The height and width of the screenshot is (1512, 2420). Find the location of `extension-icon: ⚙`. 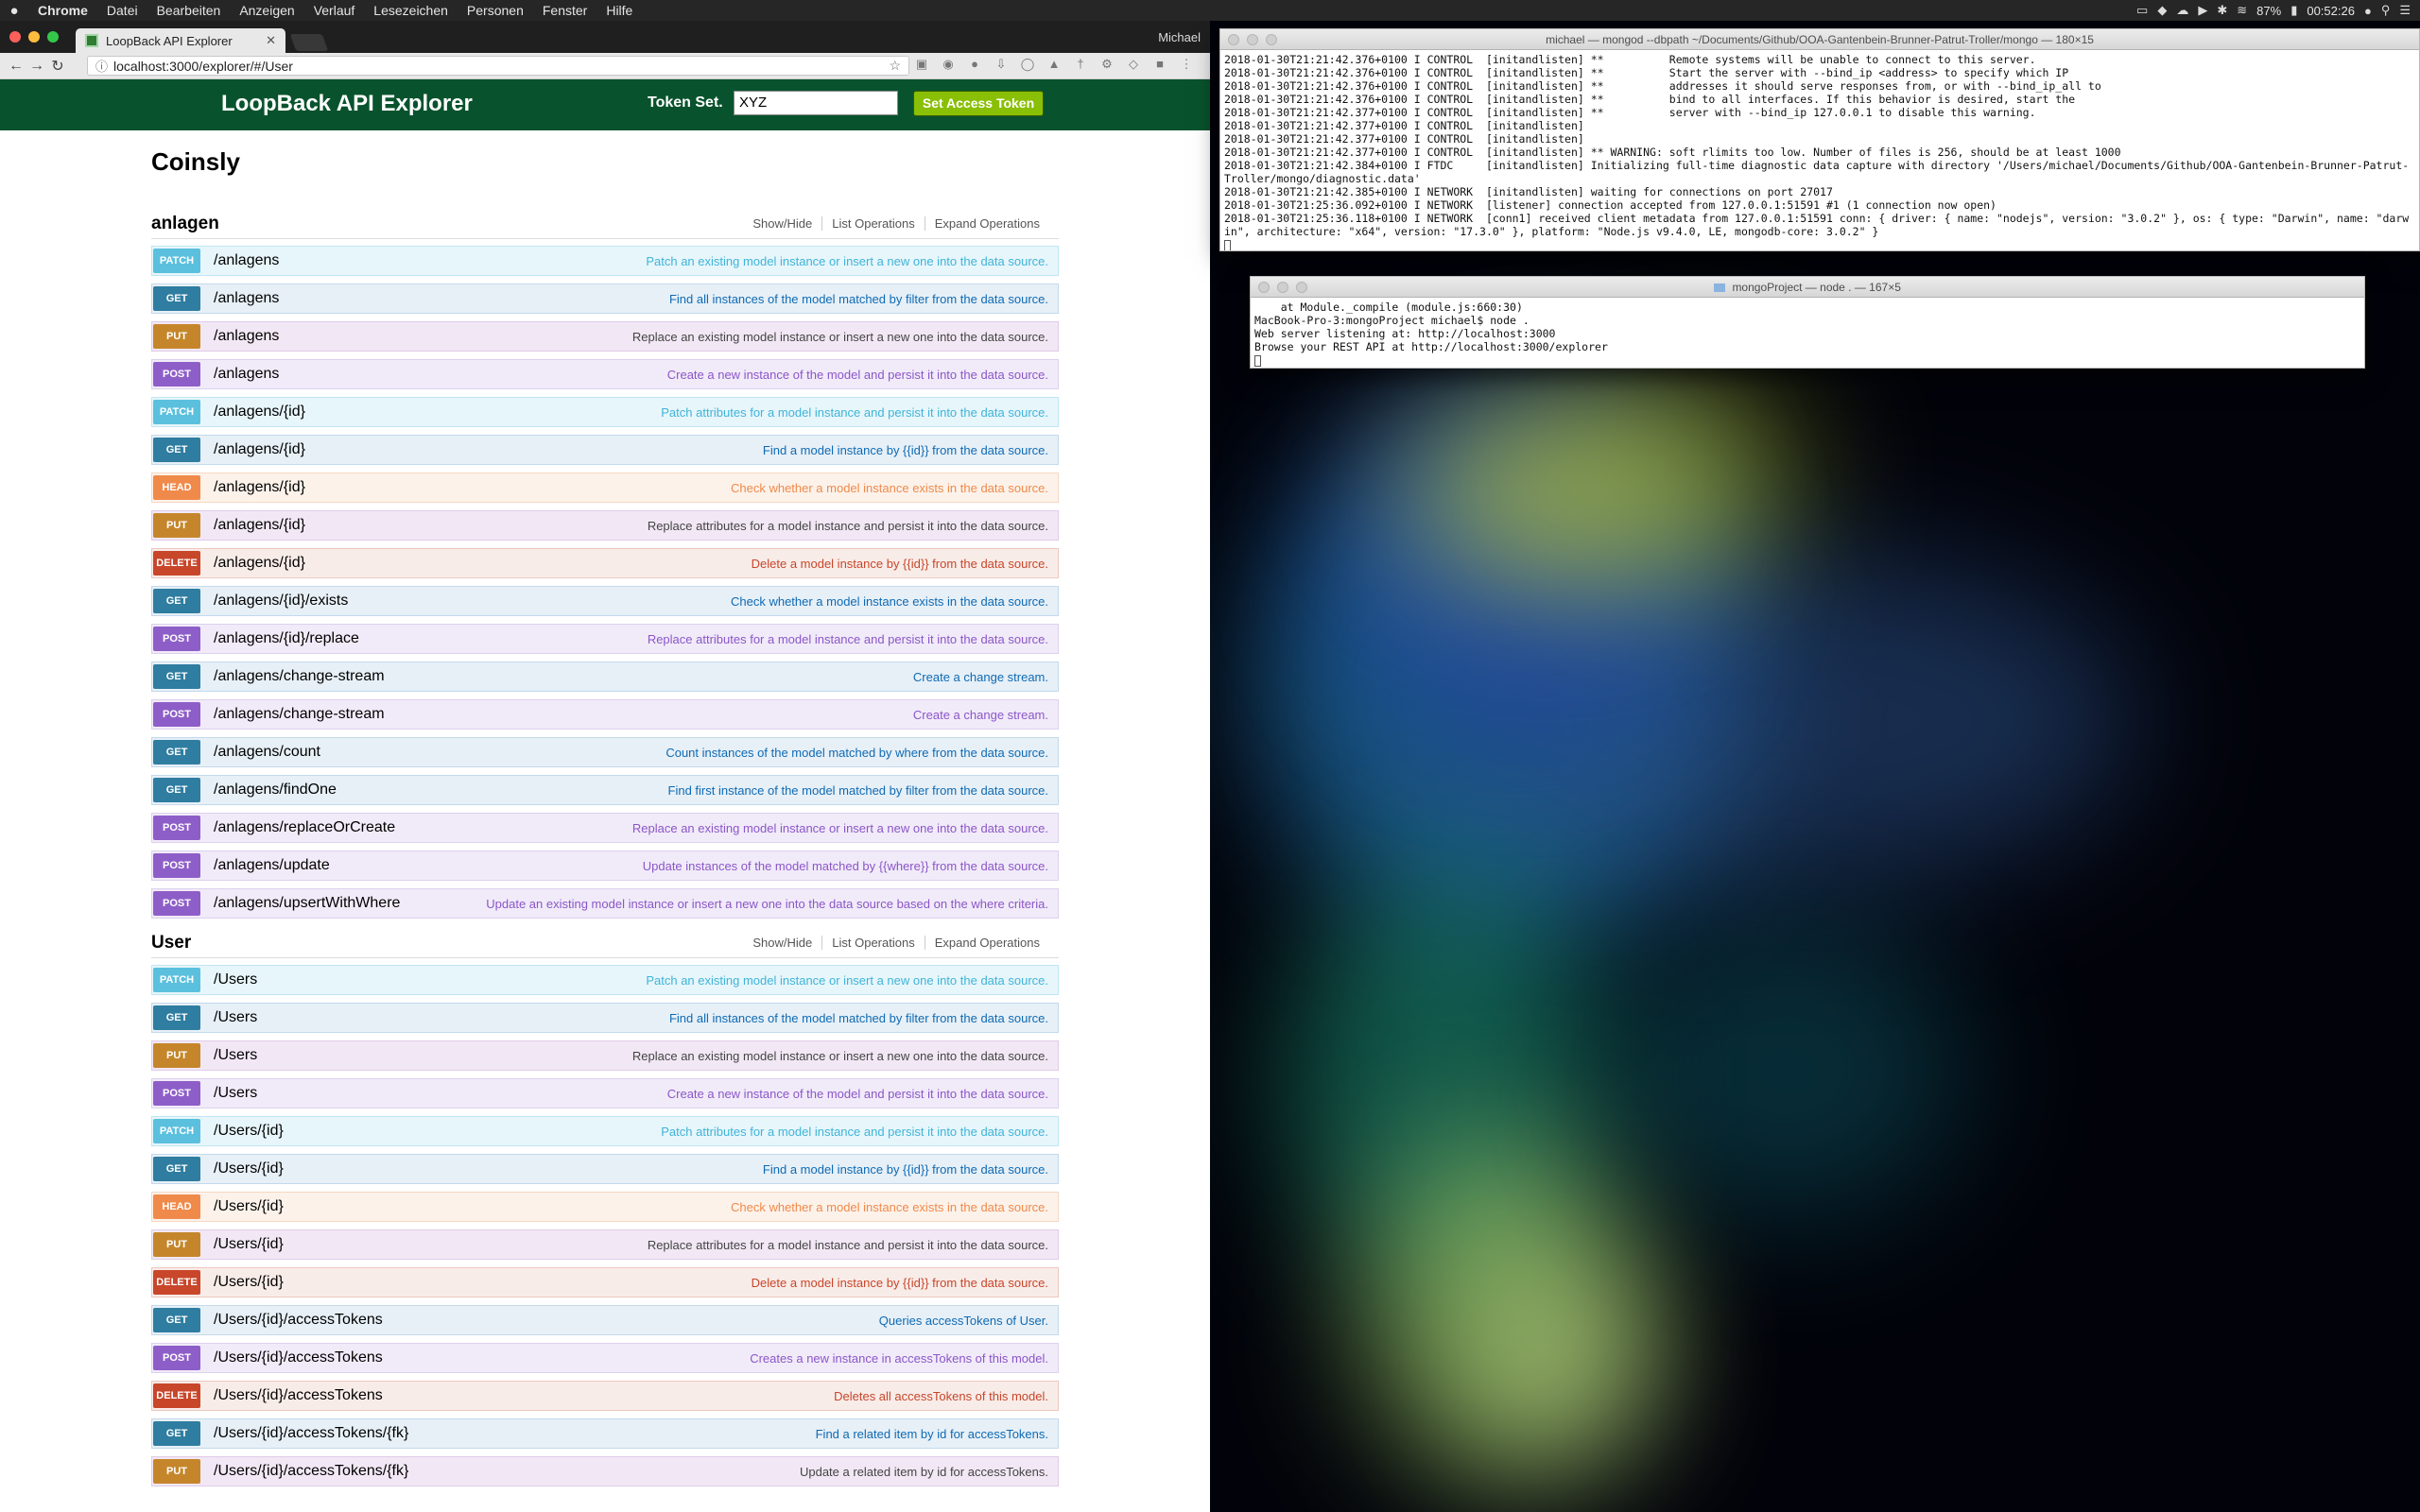

extension-icon: ⚙ is located at coordinates (1107, 64).